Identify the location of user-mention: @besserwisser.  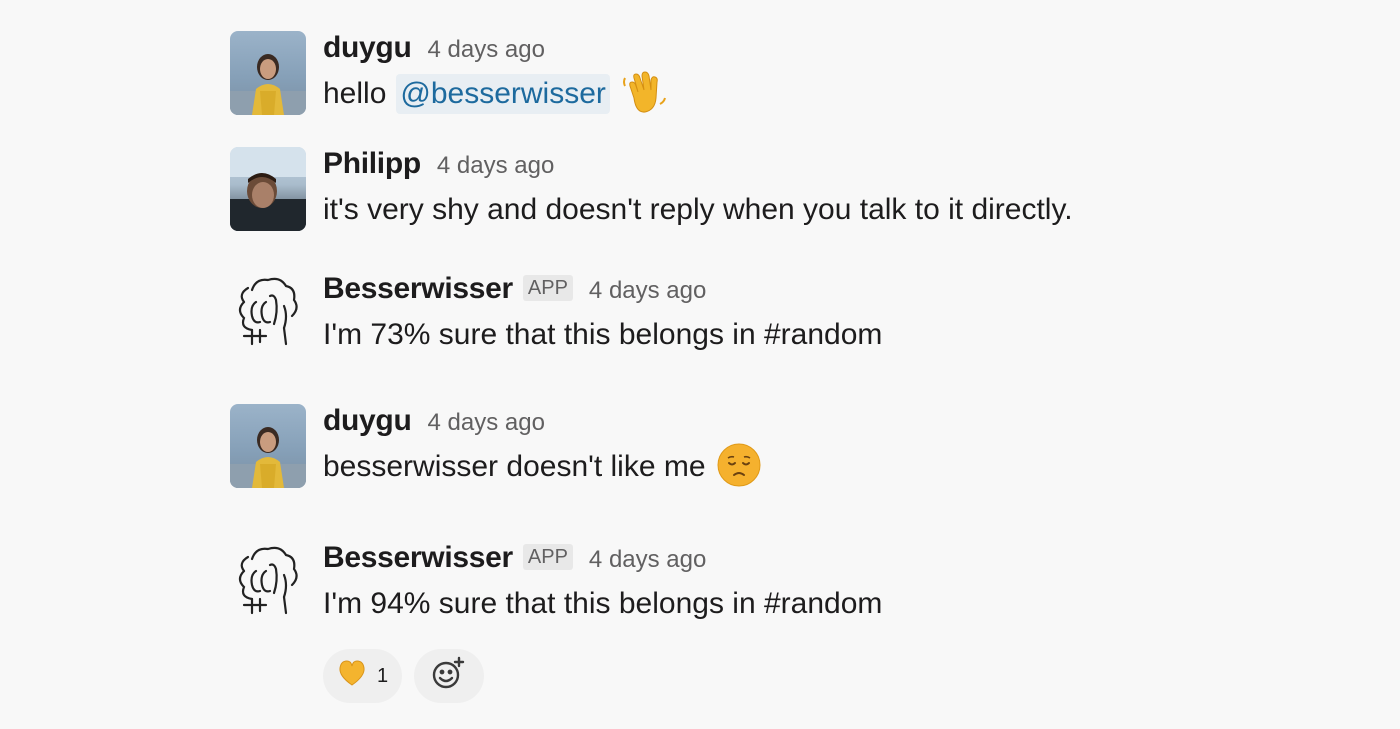
(503, 94).